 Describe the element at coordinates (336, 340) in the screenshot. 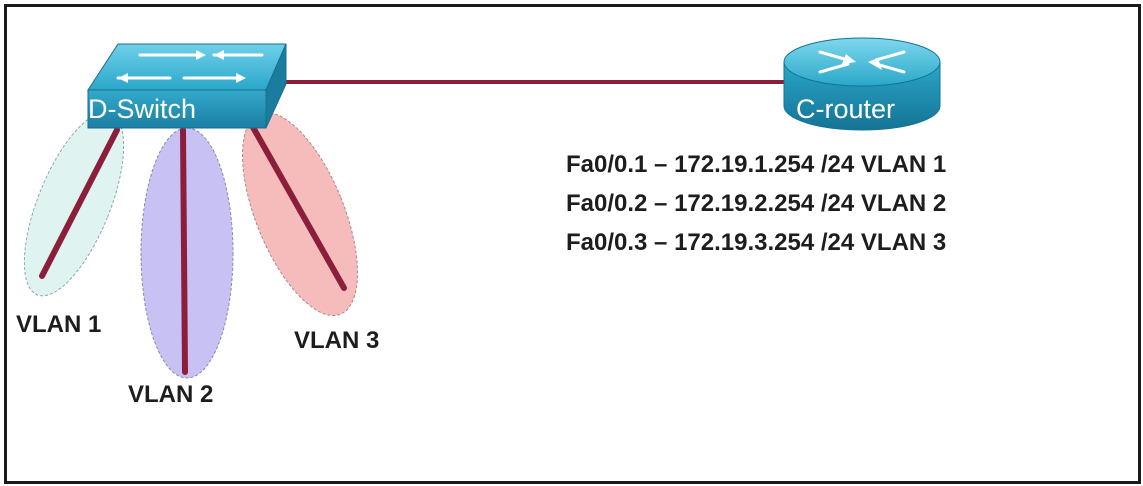

I see `vlan-3-label: VLAN 3` at that location.